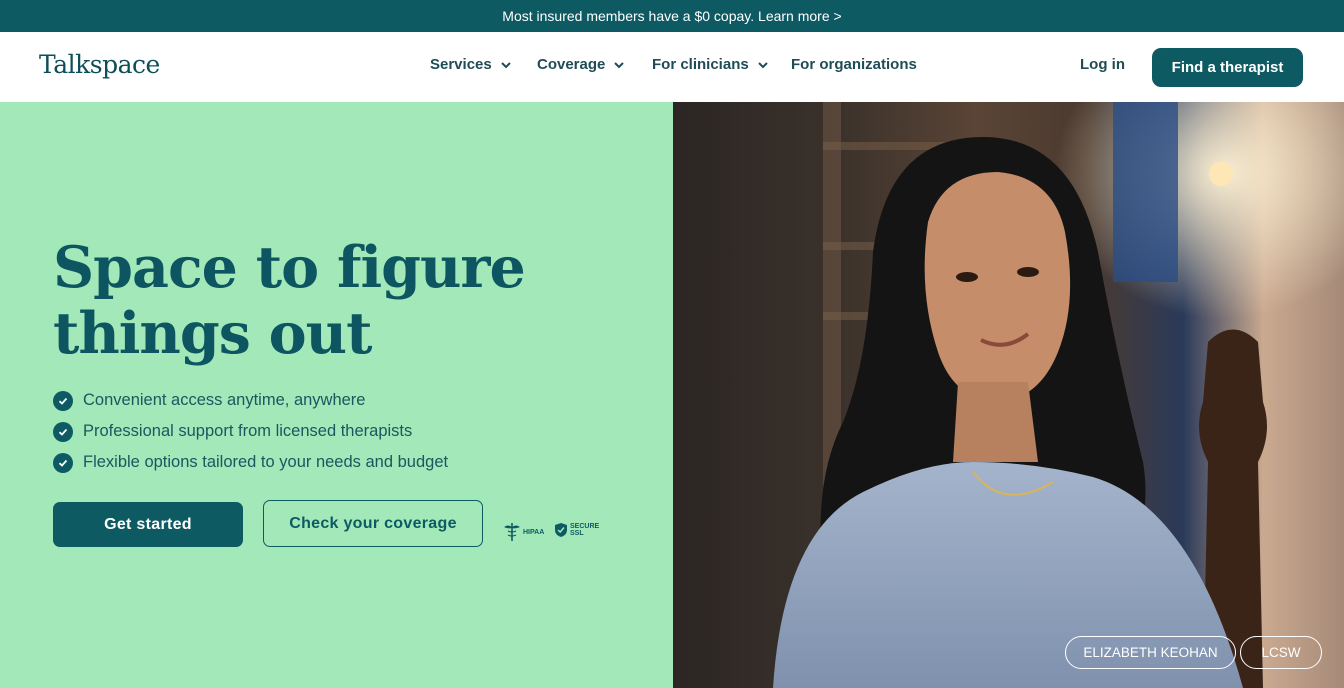 The width and height of the screenshot is (1344, 688). I want to click on secure-ssl-badge: SECURE SSL, so click(576, 530).